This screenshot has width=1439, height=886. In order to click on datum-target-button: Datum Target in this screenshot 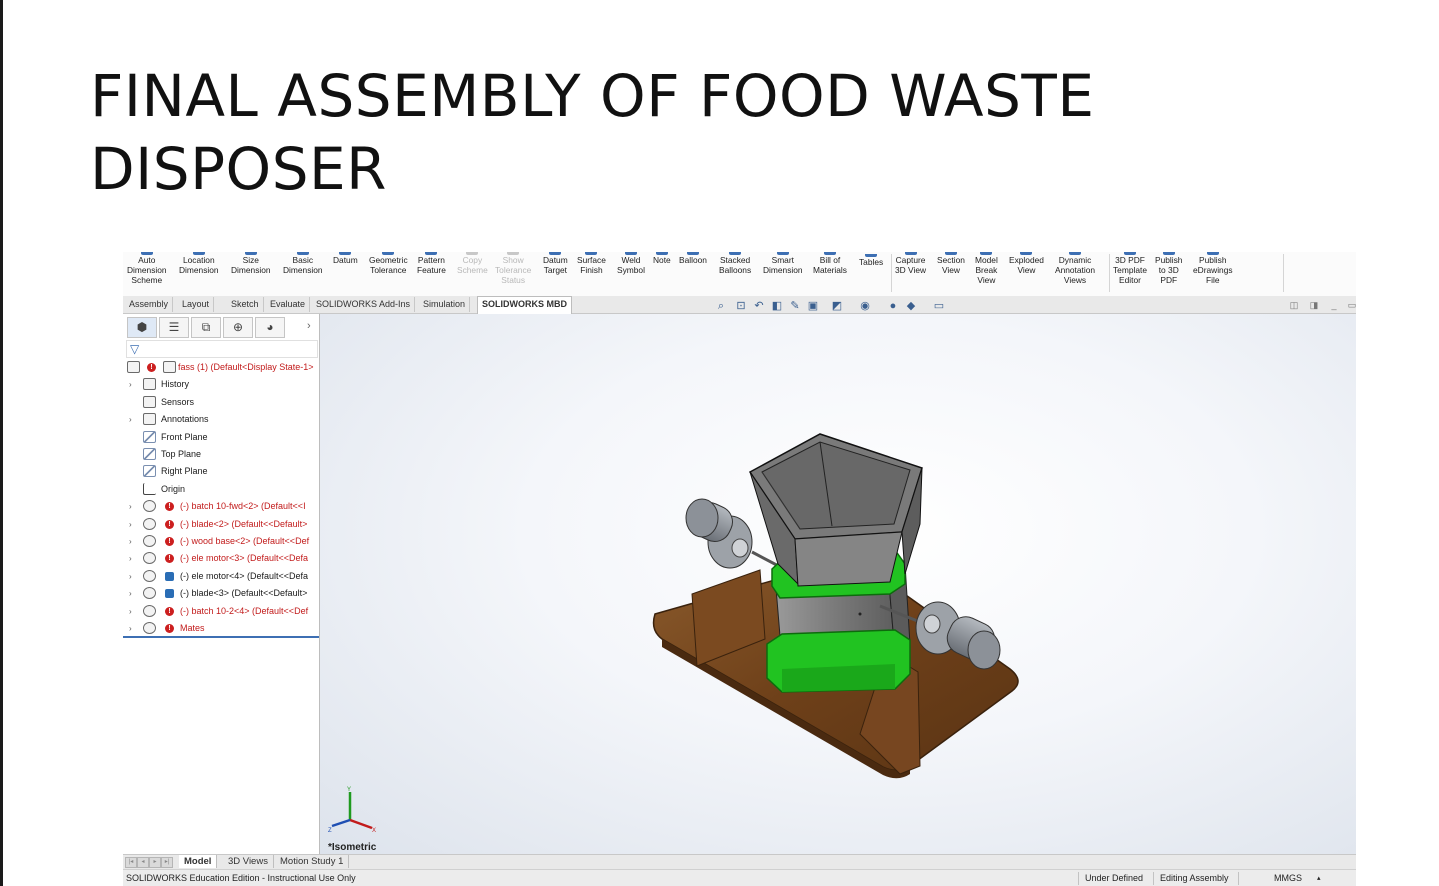, I will do `click(555, 263)`.